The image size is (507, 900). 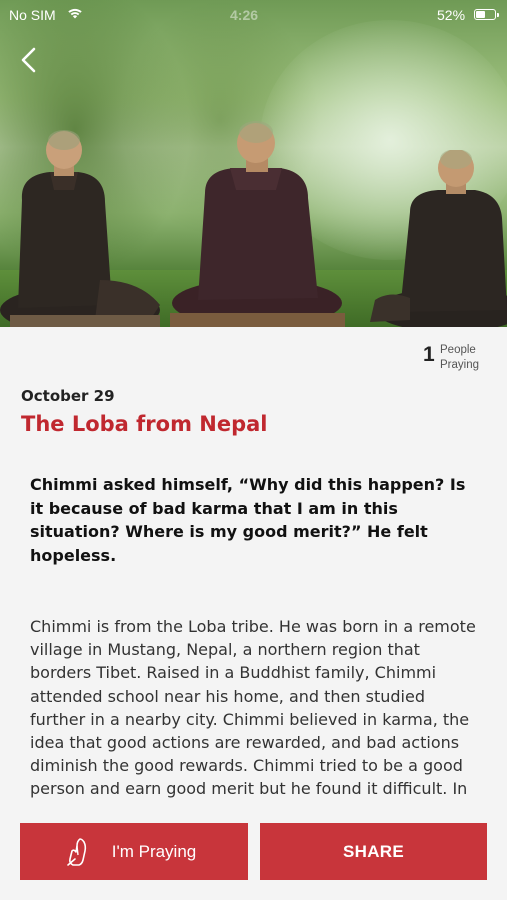 I want to click on status-bar: No SIM 4:26 52%, so click(x=253, y=15).